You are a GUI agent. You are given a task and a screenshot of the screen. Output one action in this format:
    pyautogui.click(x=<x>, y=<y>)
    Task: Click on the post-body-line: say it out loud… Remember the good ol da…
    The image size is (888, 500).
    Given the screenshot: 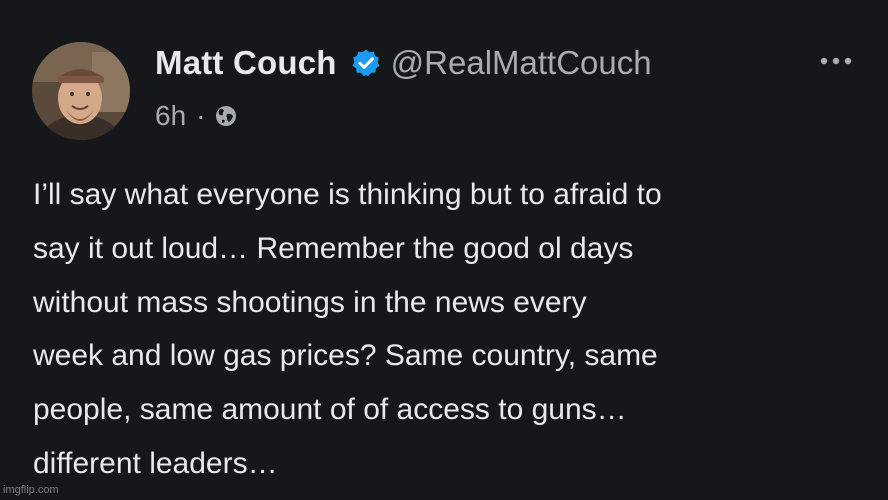 What is the action you would take?
    pyautogui.click(x=333, y=248)
    